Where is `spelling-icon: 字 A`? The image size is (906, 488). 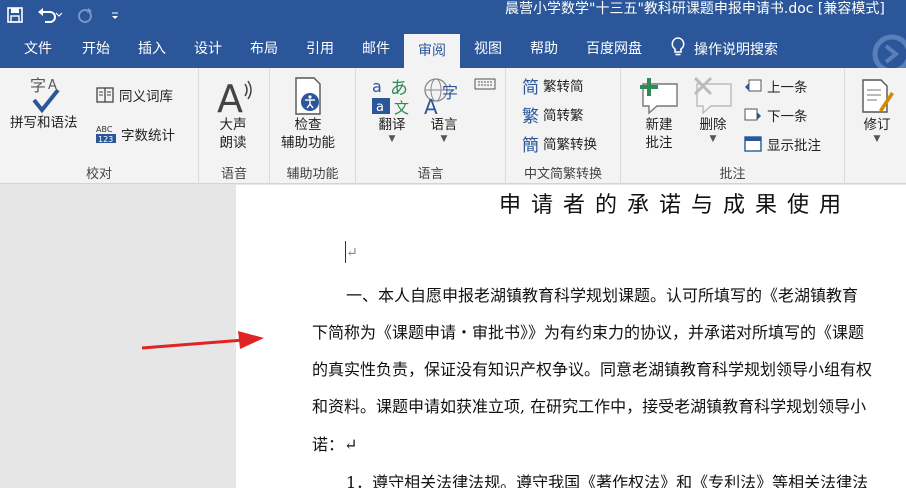
spelling-icon: 字 A is located at coordinates (45, 95).